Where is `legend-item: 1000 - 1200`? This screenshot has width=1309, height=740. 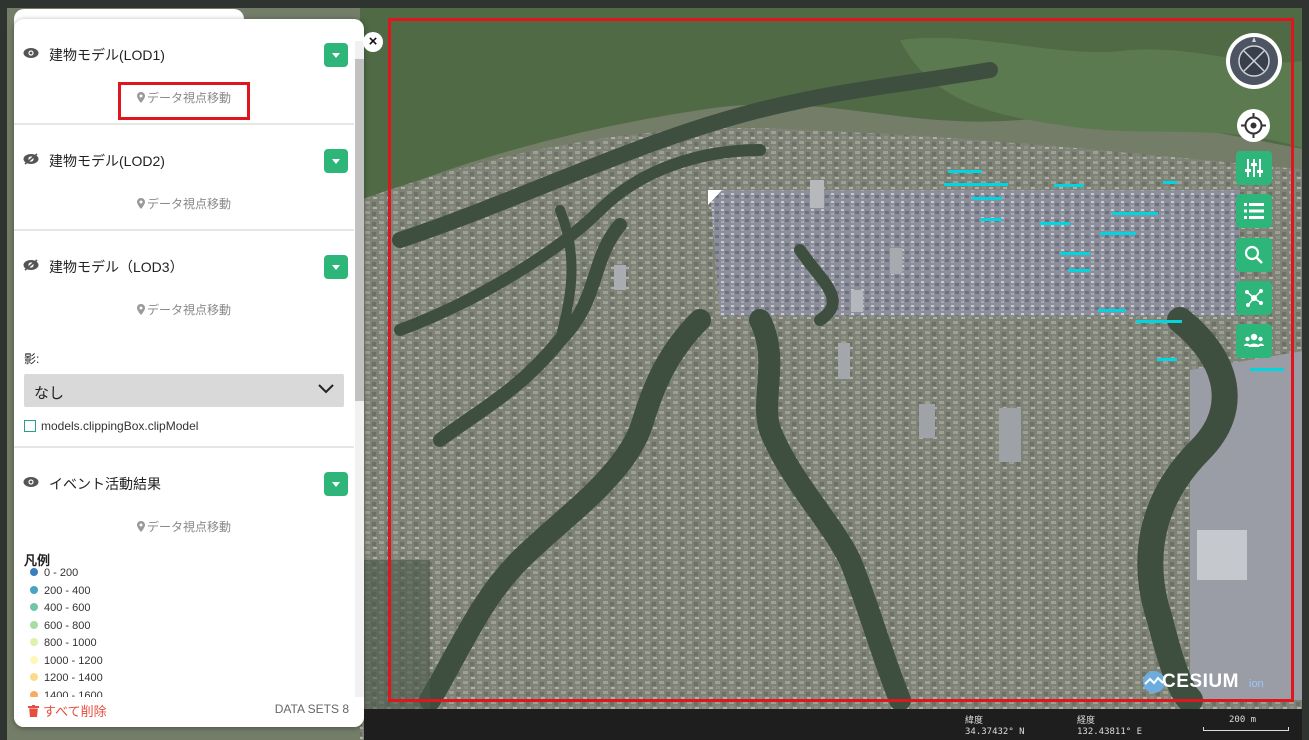 legend-item: 1000 - 1200 is located at coordinates (66, 662).